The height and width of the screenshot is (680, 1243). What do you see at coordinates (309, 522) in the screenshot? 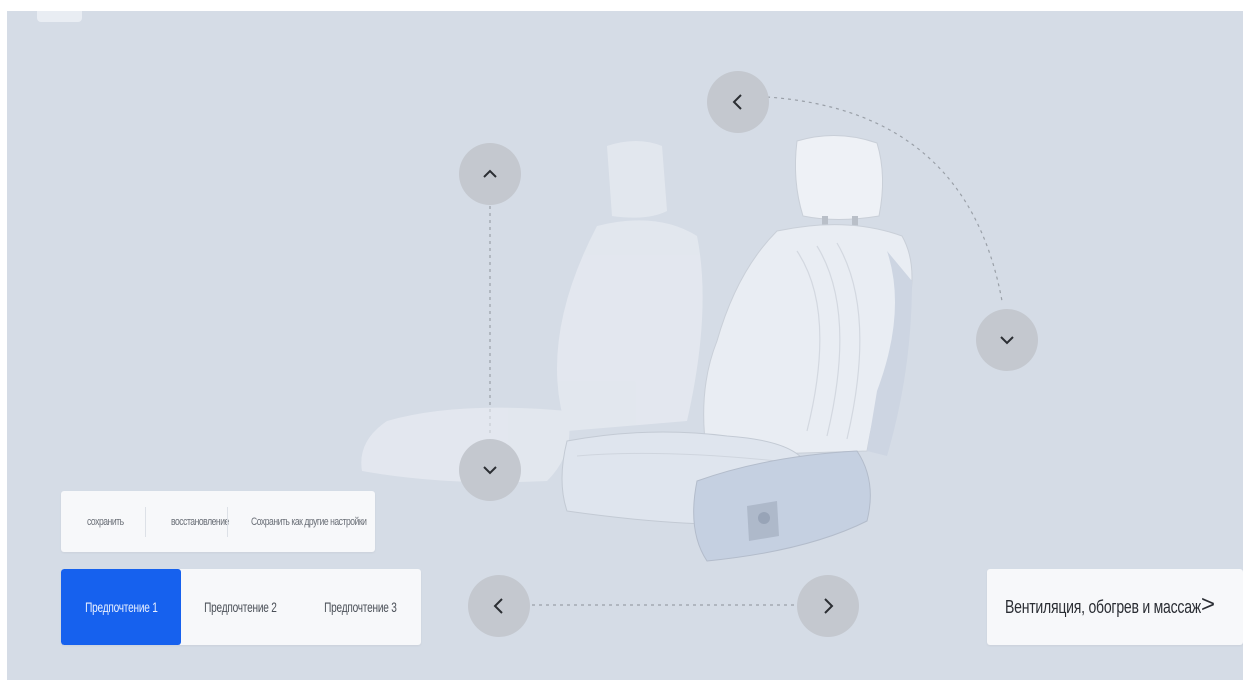
I see `save-as-other-button: Сохранить как другие настройки` at bounding box center [309, 522].